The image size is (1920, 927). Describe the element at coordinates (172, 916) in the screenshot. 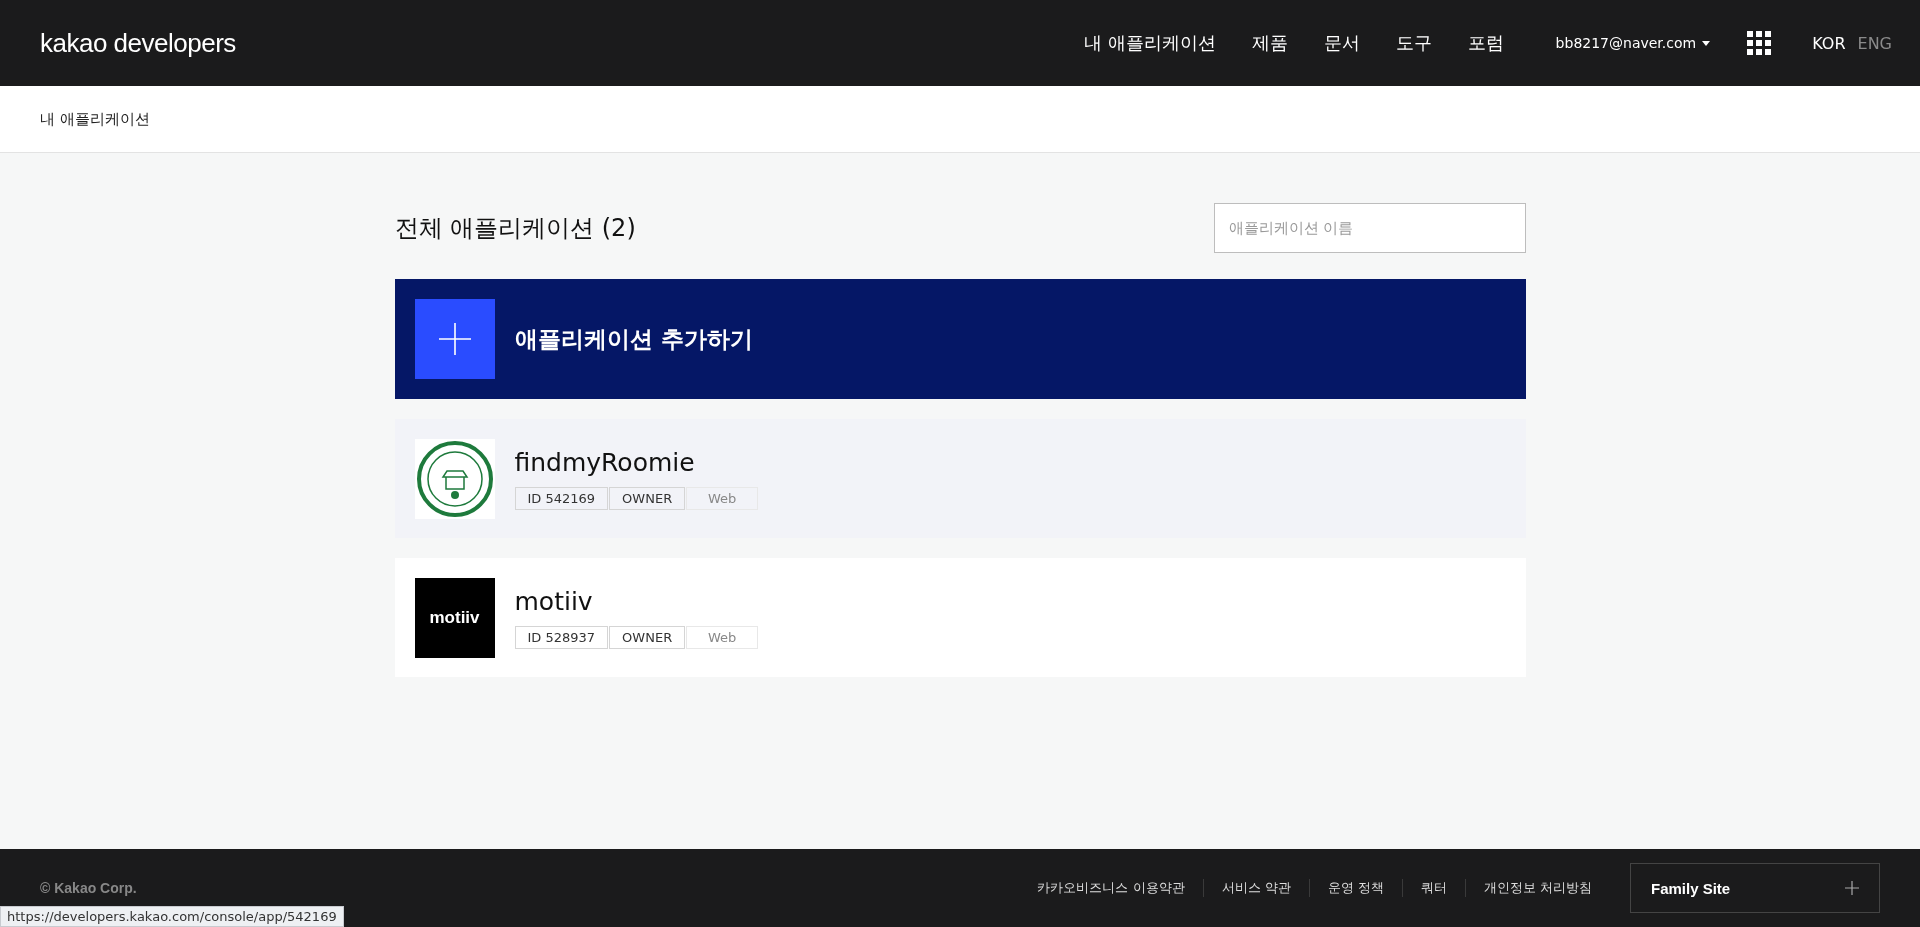

I see `status-url: https://developers.kakao.com/console/app/542169` at that location.